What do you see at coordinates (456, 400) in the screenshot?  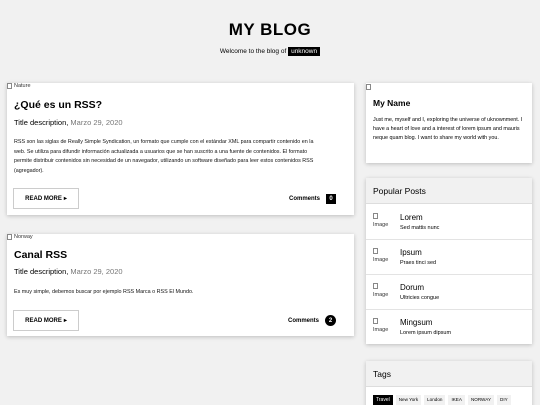 I see `tag-ikea: IKEA` at bounding box center [456, 400].